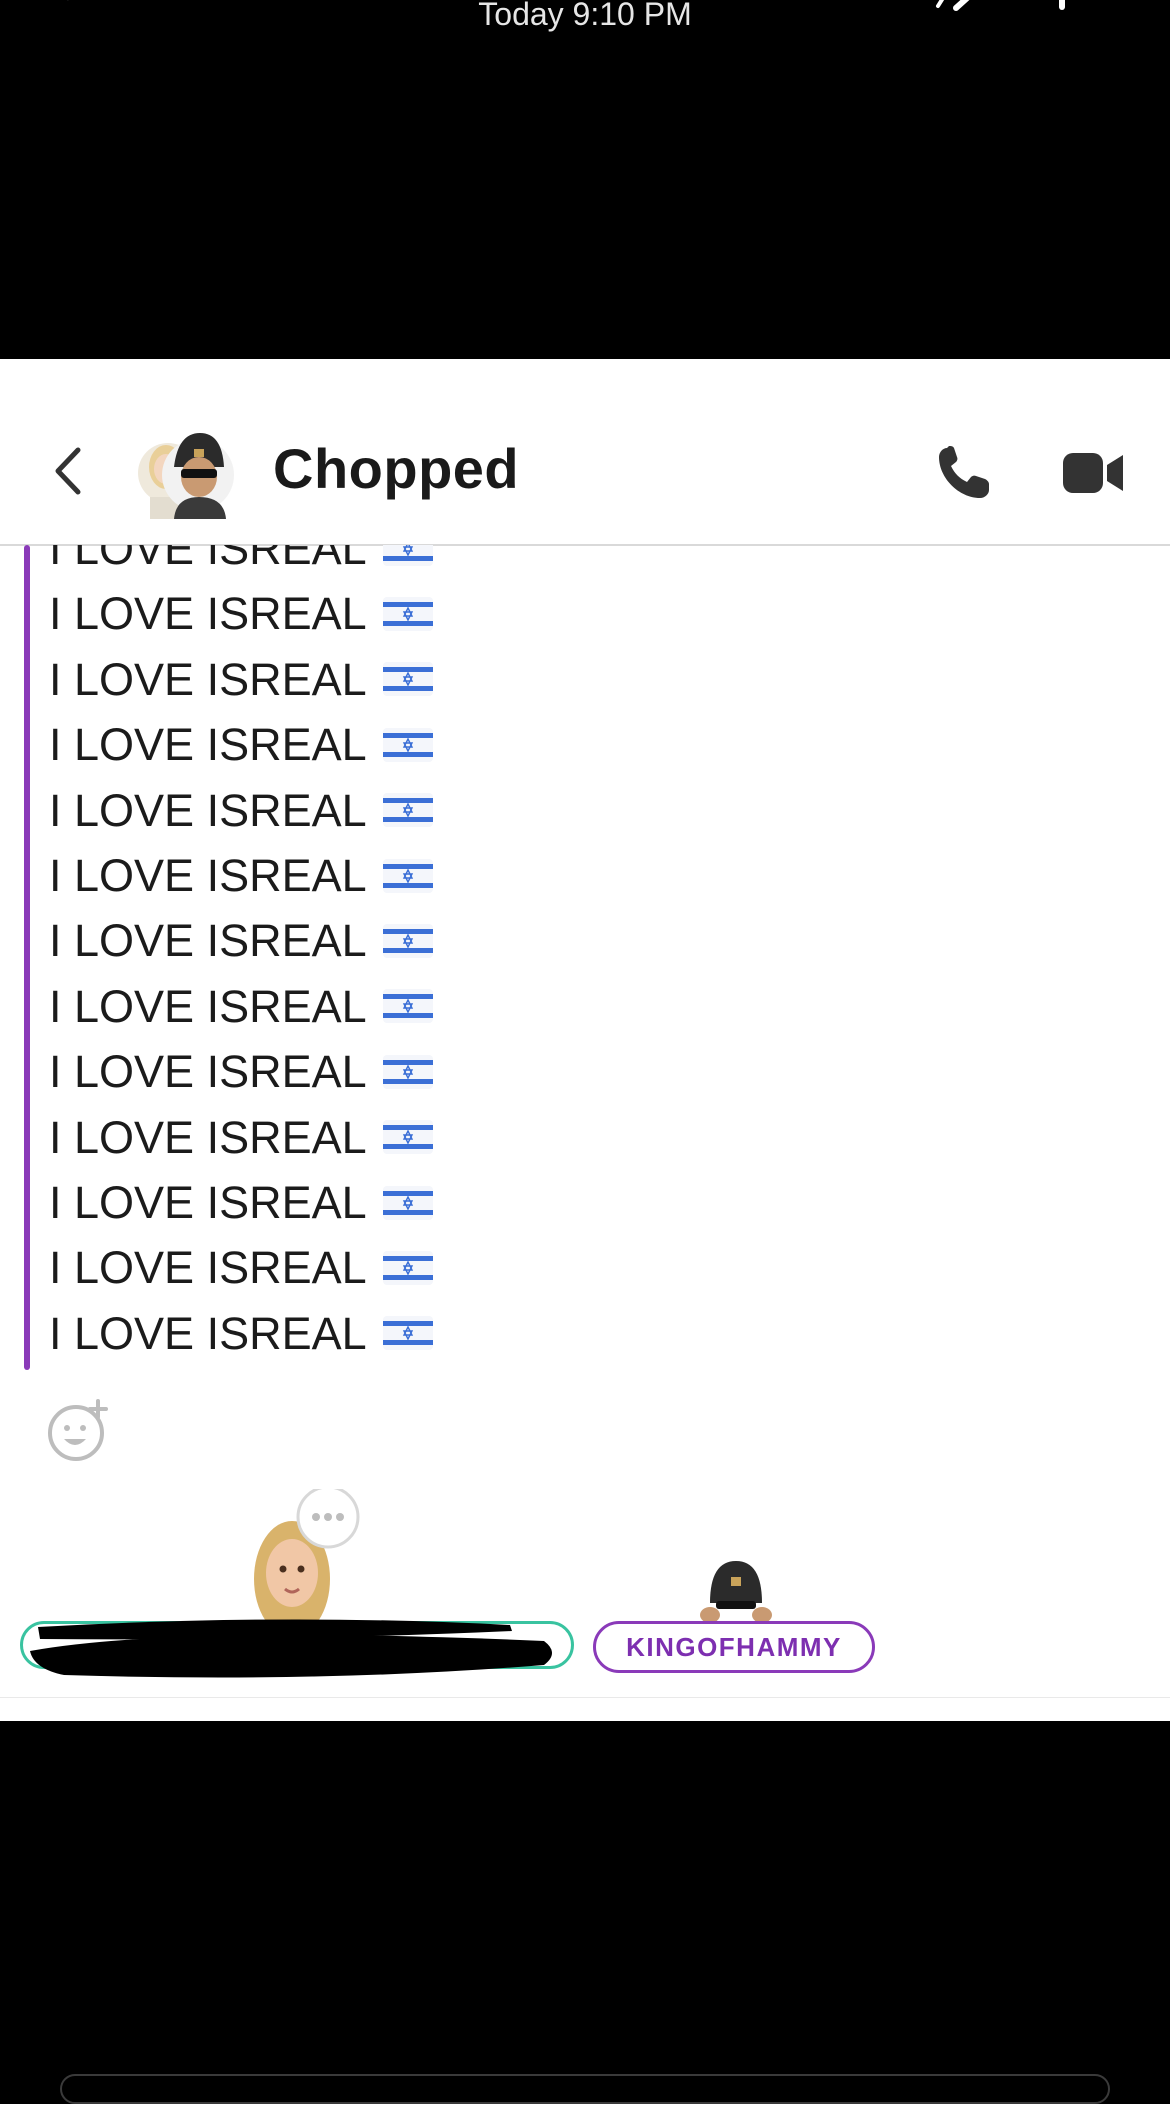 The width and height of the screenshot is (1170, 2104). Describe the element at coordinates (956, 6) in the screenshot. I see `viewer-share-icon` at that location.